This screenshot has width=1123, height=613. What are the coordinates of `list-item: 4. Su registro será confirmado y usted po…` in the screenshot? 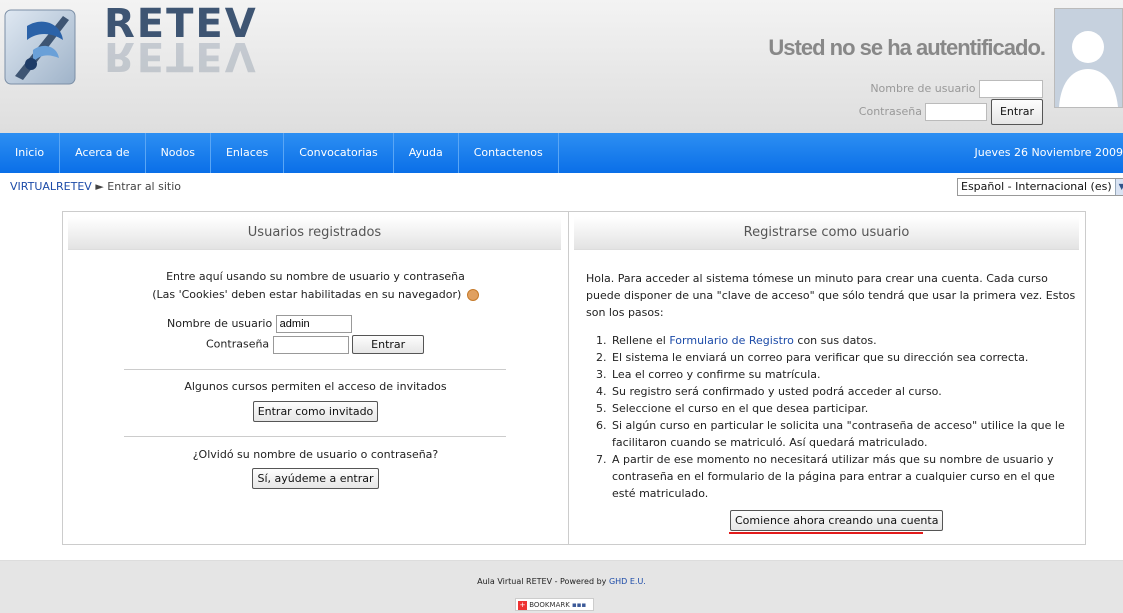 It's located at (769, 391).